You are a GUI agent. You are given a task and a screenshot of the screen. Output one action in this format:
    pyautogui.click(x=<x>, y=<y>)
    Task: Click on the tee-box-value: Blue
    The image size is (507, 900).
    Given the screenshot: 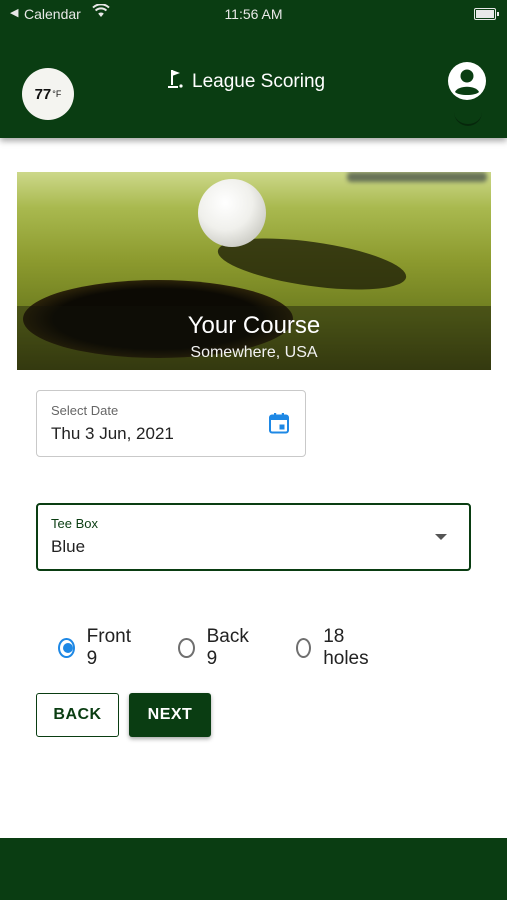 What is the action you would take?
    pyautogui.click(x=68, y=547)
    